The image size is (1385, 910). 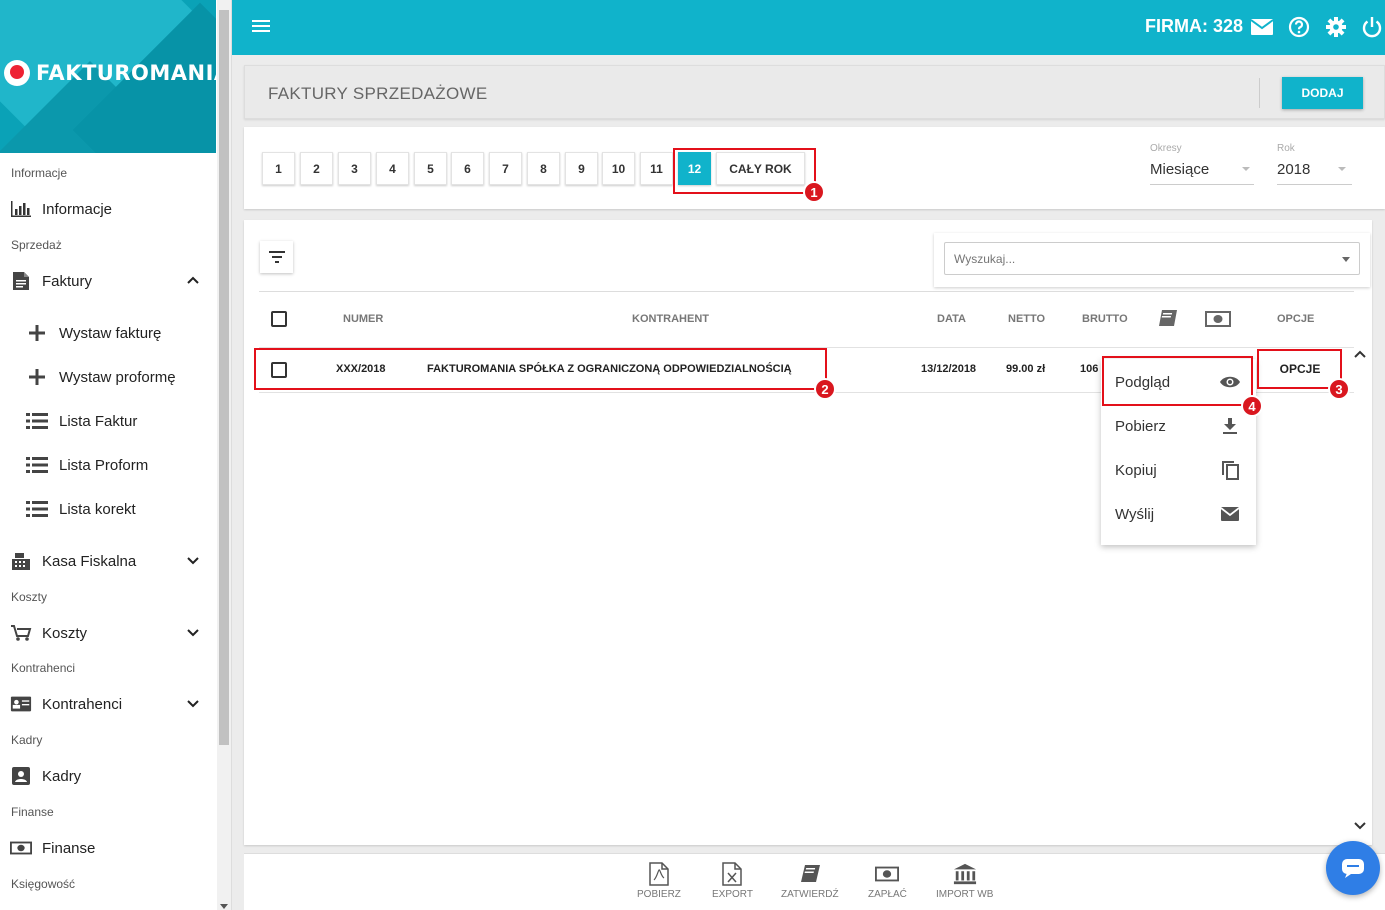 What do you see at coordinates (732, 874) in the screenshot?
I see `excel-file-icon` at bounding box center [732, 874].